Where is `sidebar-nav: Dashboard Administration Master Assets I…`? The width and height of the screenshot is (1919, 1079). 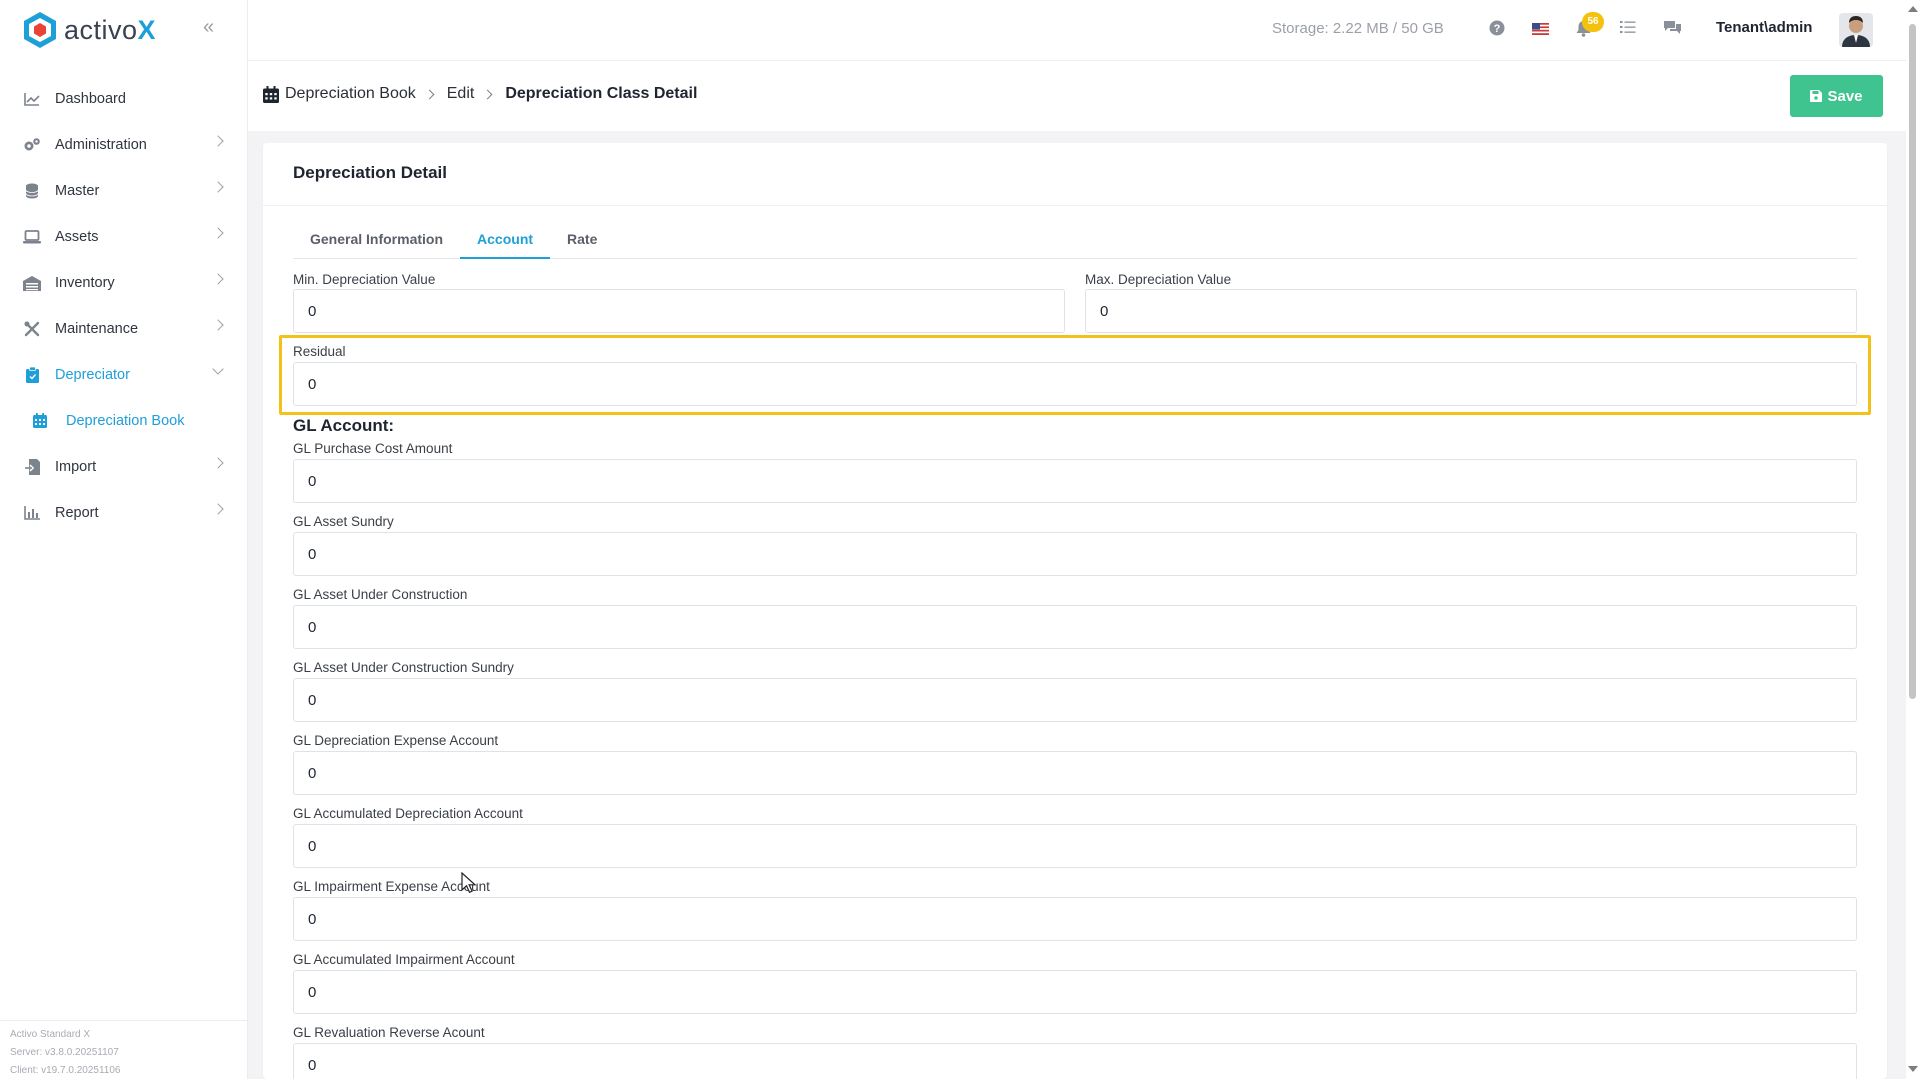 sidebar-nav: Dashboard Administration Master Assets I… is located at coordinates (124, 306).